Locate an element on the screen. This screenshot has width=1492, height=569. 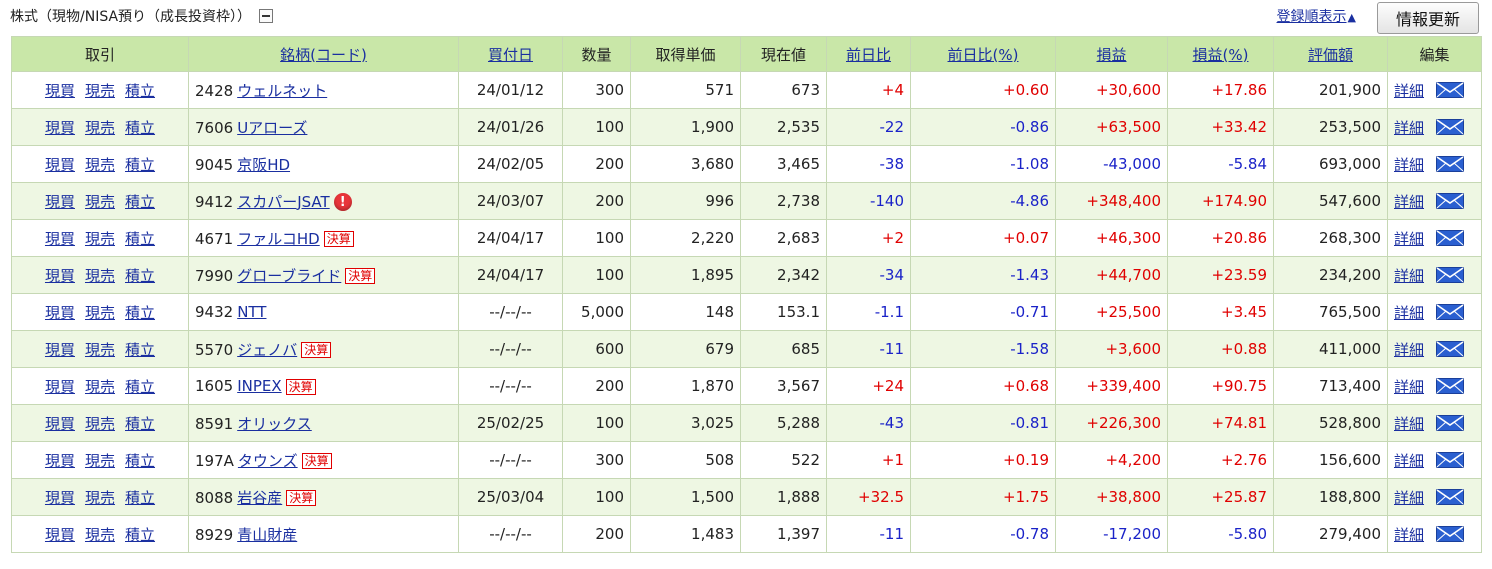
column-header-name: 銘柄(コード) is located at coordinates (323, 54).